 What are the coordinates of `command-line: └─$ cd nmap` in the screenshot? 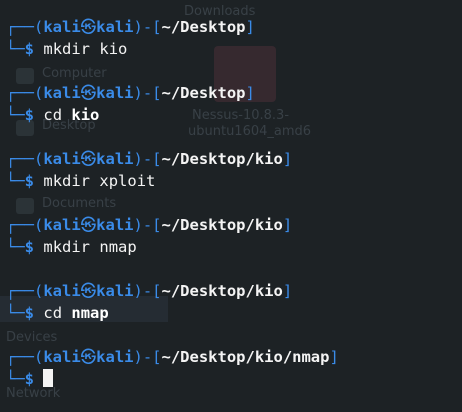 It's located at (172, 313).